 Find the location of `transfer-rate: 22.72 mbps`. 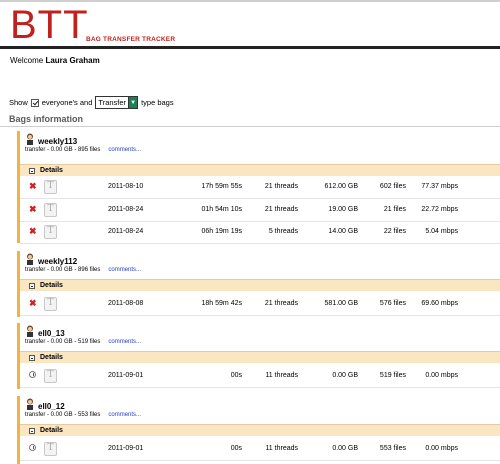

transfer-rate: 22.72 mbps is located at coordinates (439, 209).